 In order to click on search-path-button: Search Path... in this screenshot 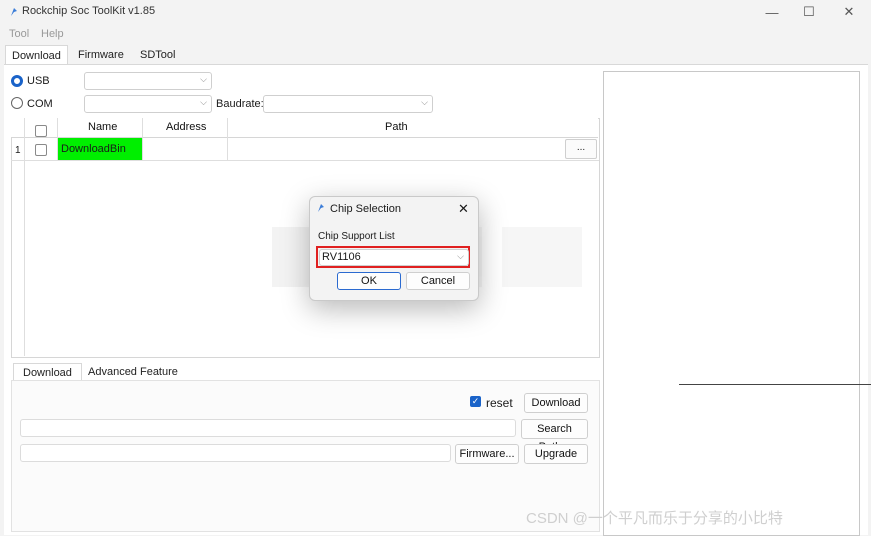, I will do `click(554, 436)`.